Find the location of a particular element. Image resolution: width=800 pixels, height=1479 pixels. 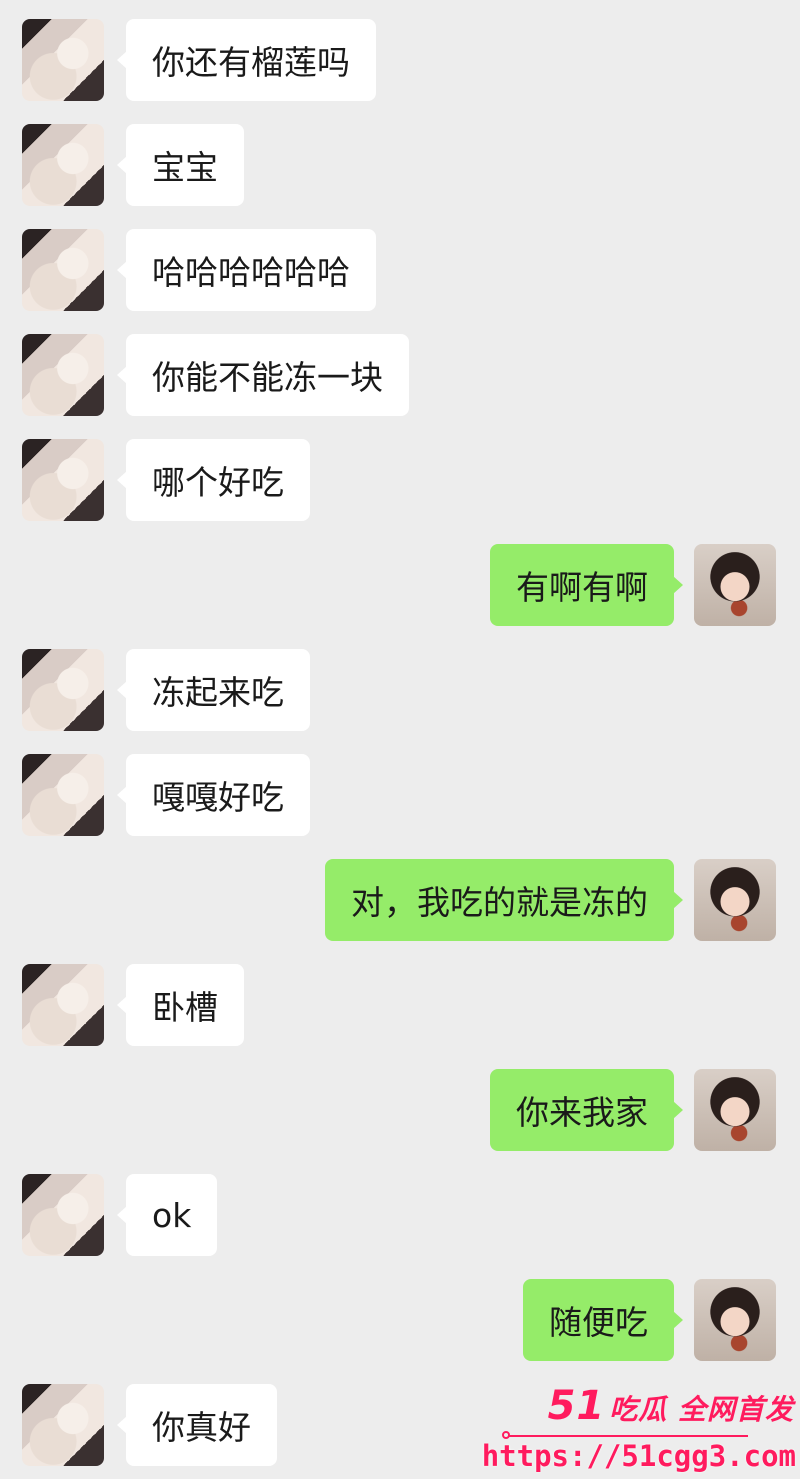

watermark-url: https://51cgg3.com is located at coordinates (638, 1456).